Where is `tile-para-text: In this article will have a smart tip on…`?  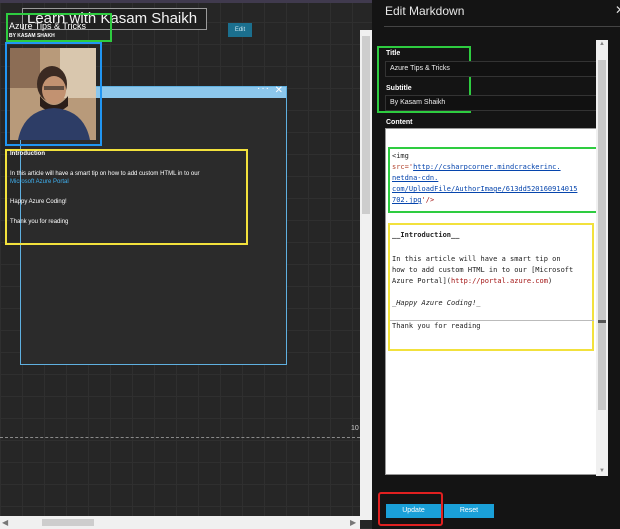
tile-para-text: In this article will have a smart tip on… is located at coordinates (105, 174).